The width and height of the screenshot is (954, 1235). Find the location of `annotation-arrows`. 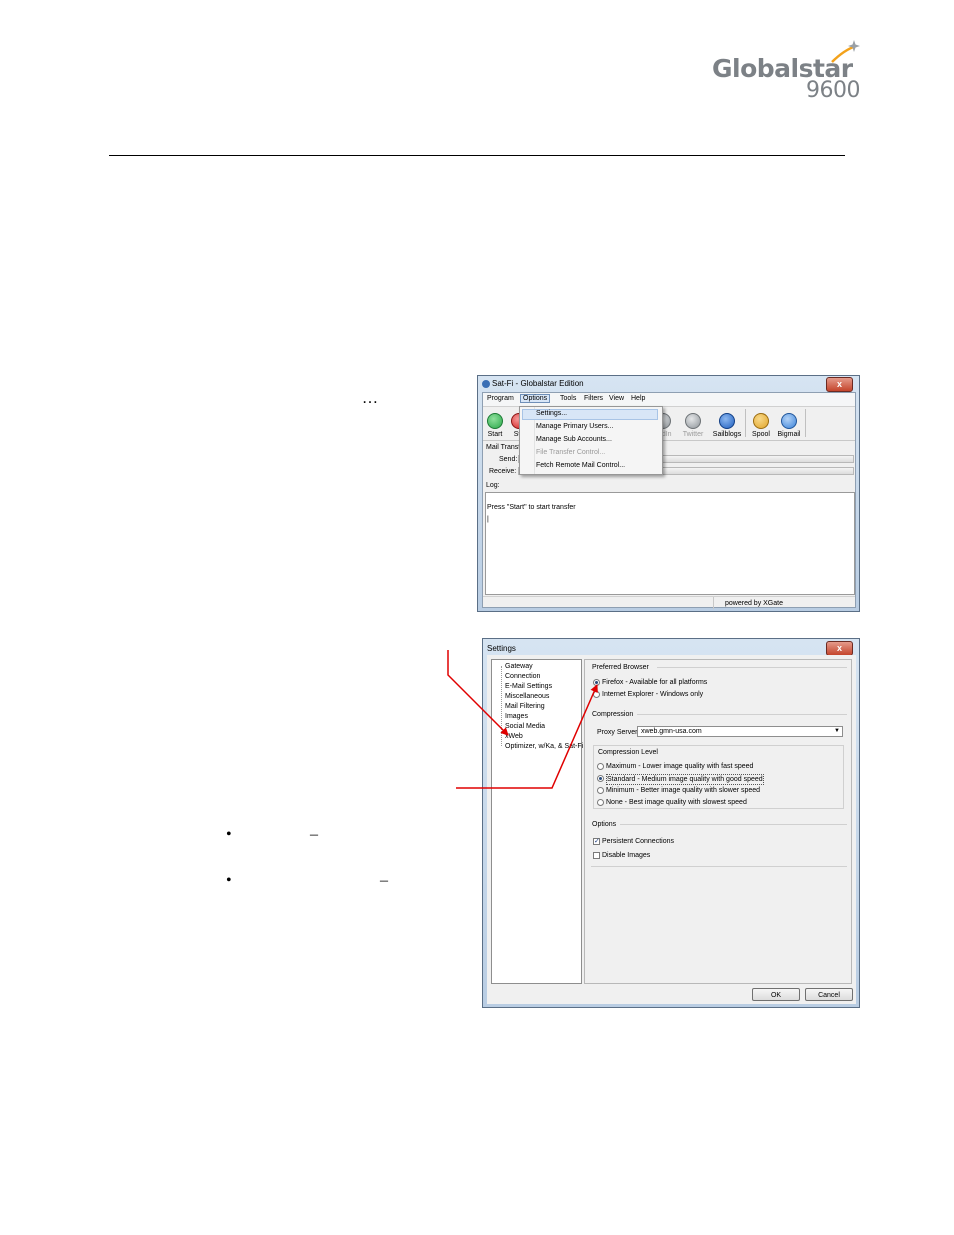

annotation-arrows is located at coordinates (522, 719).